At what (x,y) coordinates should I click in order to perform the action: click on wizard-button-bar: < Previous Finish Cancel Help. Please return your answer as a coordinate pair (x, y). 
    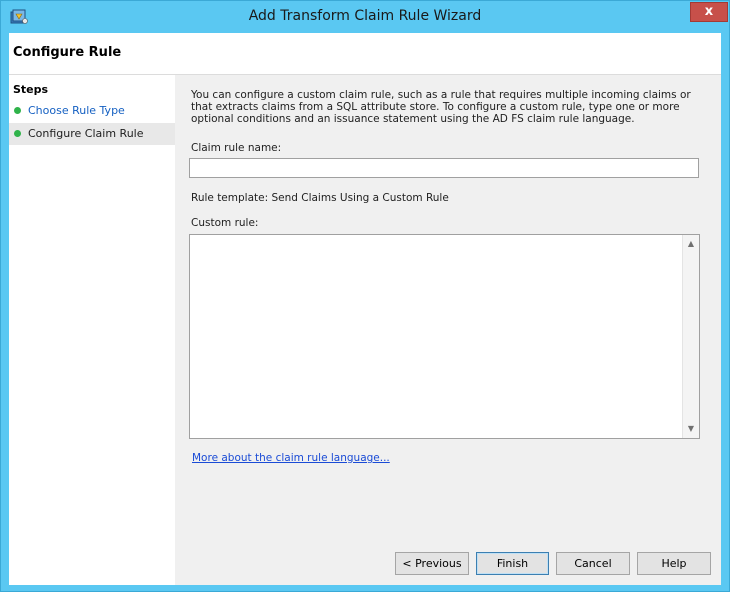
    Looking at the image, I should click on (448, 563).